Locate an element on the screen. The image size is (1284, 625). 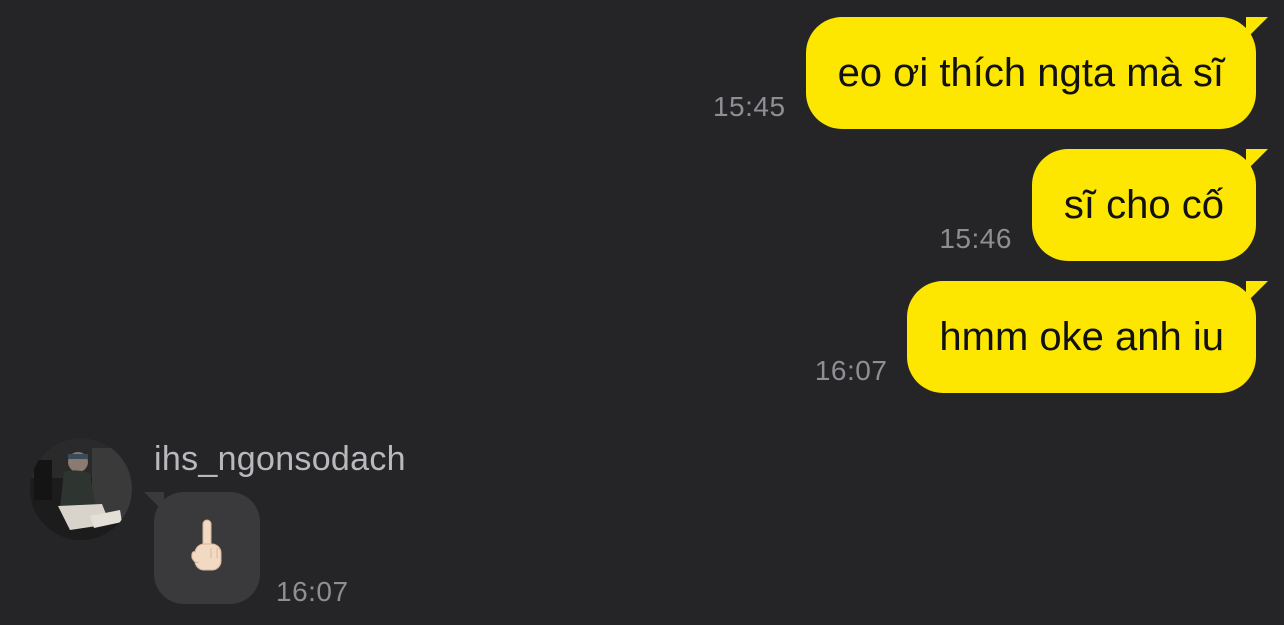
message-text: sĩ cho cố is located at coordinates (1143, 204).